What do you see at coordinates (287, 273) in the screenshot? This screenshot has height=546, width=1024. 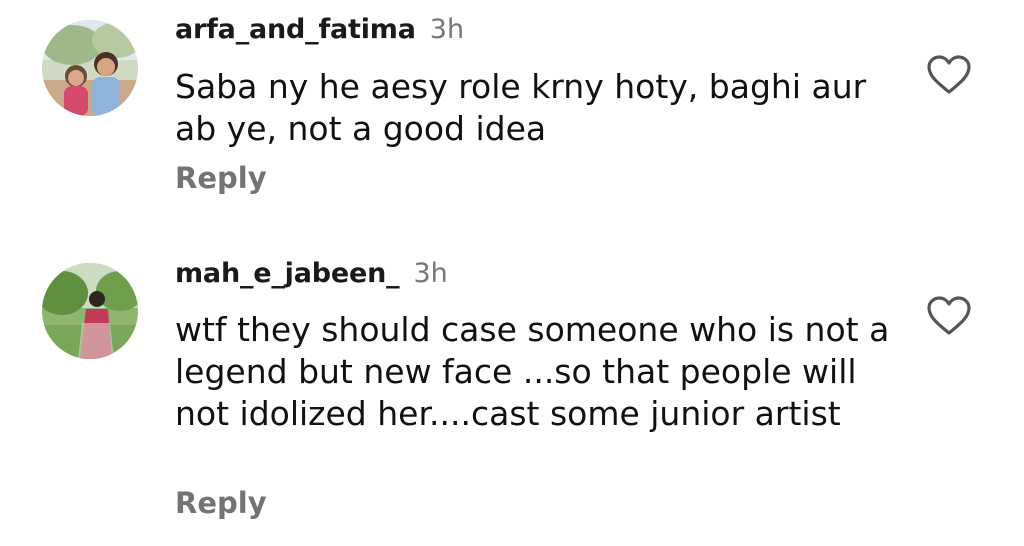 I see `username: mah_e_jabeen_` at bounding box center [287, 273].